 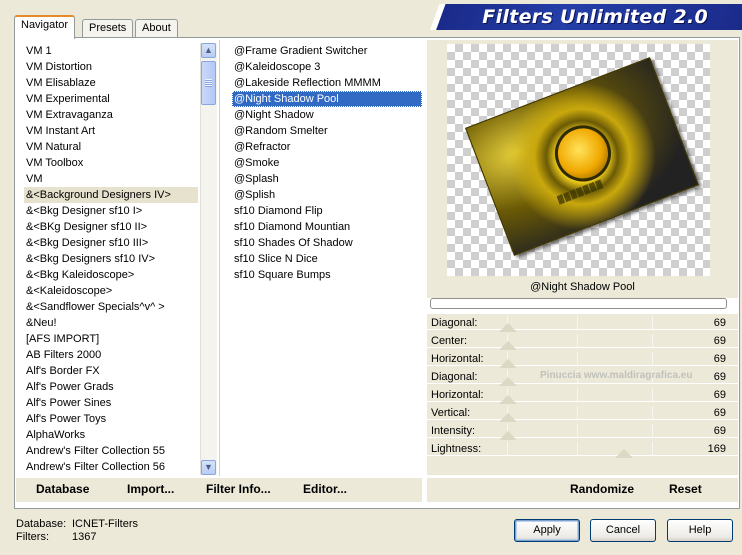 I want to click on category-list-item: &<Bkg Kaleidoscope>, so click(x=111, y=275).